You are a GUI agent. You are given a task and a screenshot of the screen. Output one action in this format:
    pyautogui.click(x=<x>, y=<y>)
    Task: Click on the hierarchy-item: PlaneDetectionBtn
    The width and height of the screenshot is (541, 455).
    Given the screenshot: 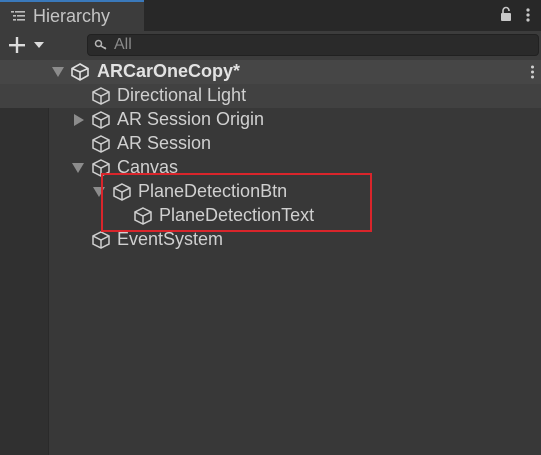 What is the action you would take?
    pyautogui.click(x=270, y=192)
    